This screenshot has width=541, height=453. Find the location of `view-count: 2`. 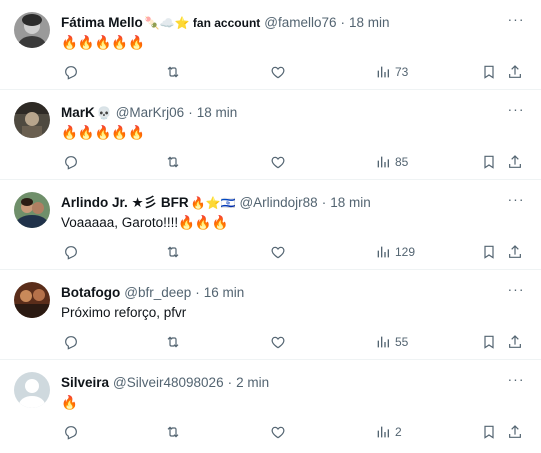

view-count: 2 is located at coordinates (398, 432).